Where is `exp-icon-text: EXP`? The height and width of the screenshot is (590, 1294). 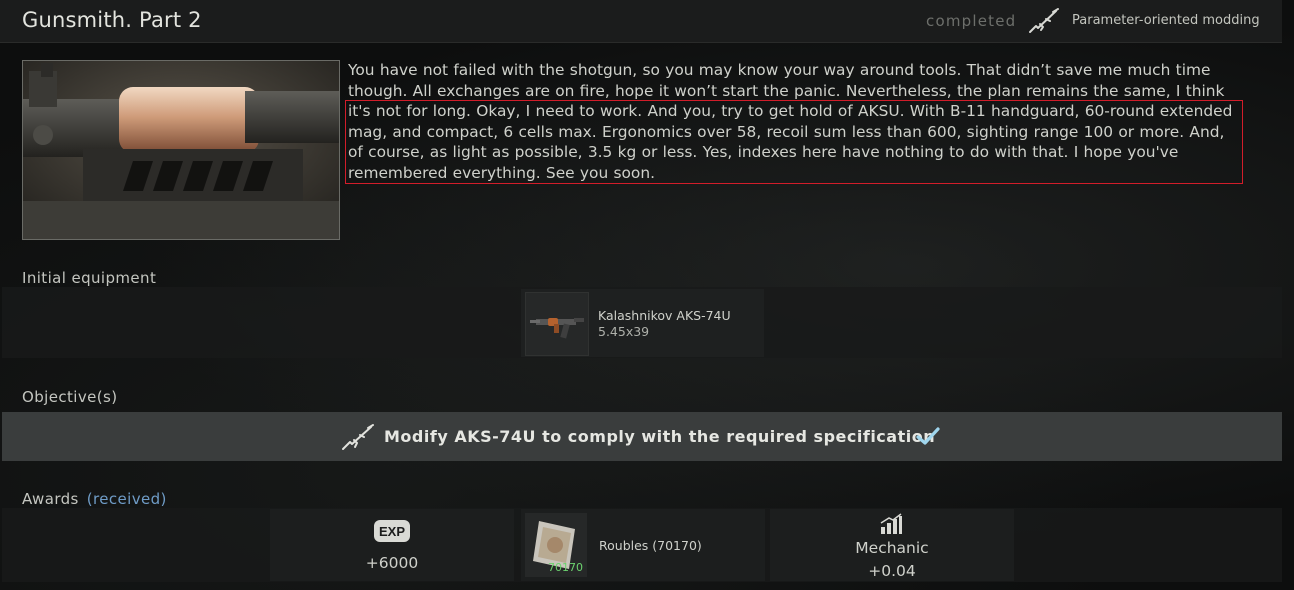
exp-icon-text: EXP is located at coordinates (392, 531).